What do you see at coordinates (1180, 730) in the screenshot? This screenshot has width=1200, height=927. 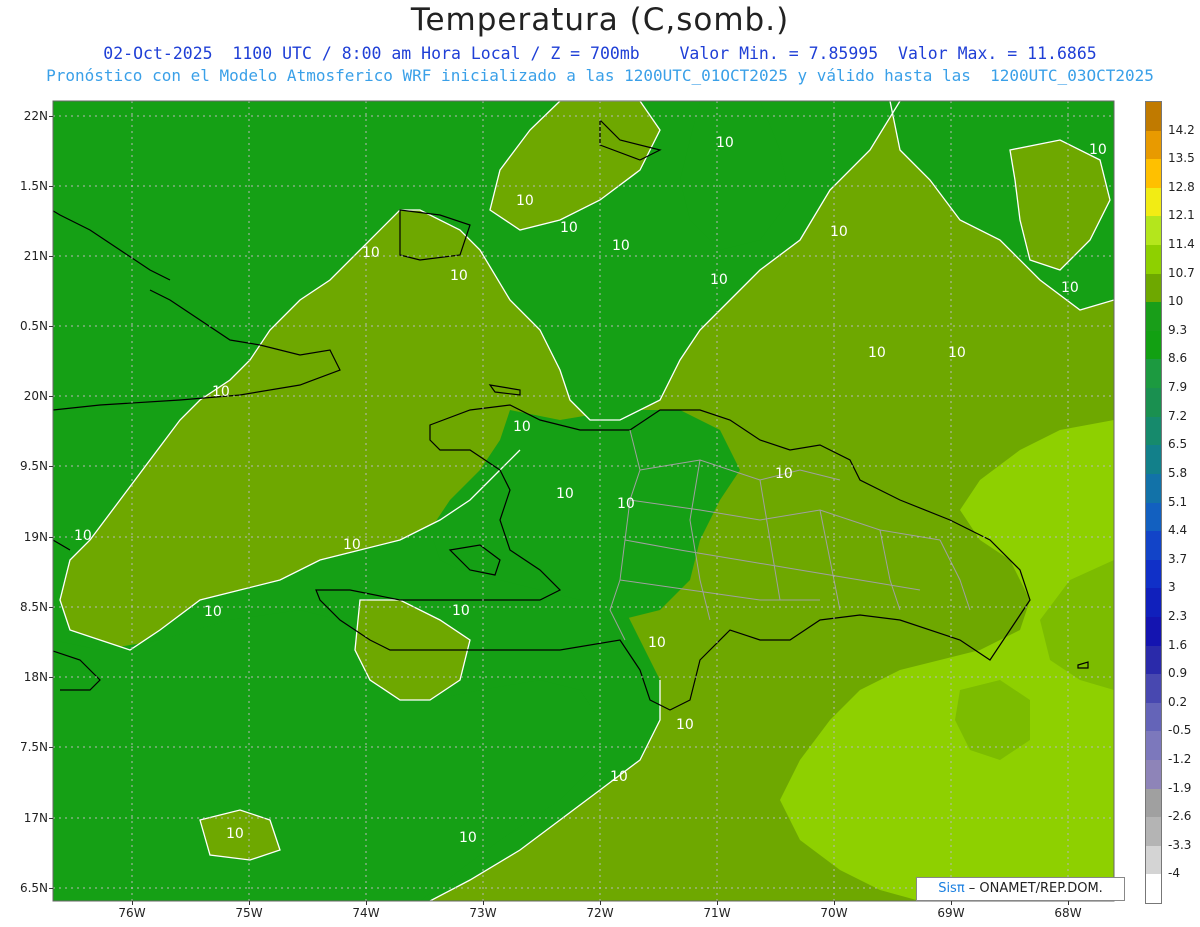 I see `legend-label: -0.5` at bounding box center [1180, 730].